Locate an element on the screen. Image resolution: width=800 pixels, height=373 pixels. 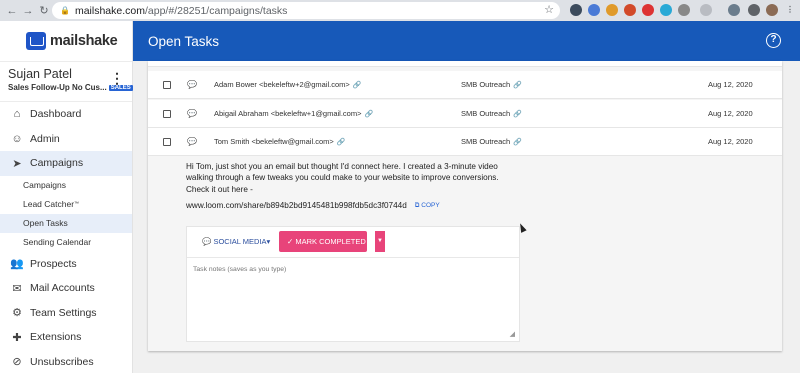
sidebar-item-extensions: ✚ Extensions is located at coordinates (66, 337).